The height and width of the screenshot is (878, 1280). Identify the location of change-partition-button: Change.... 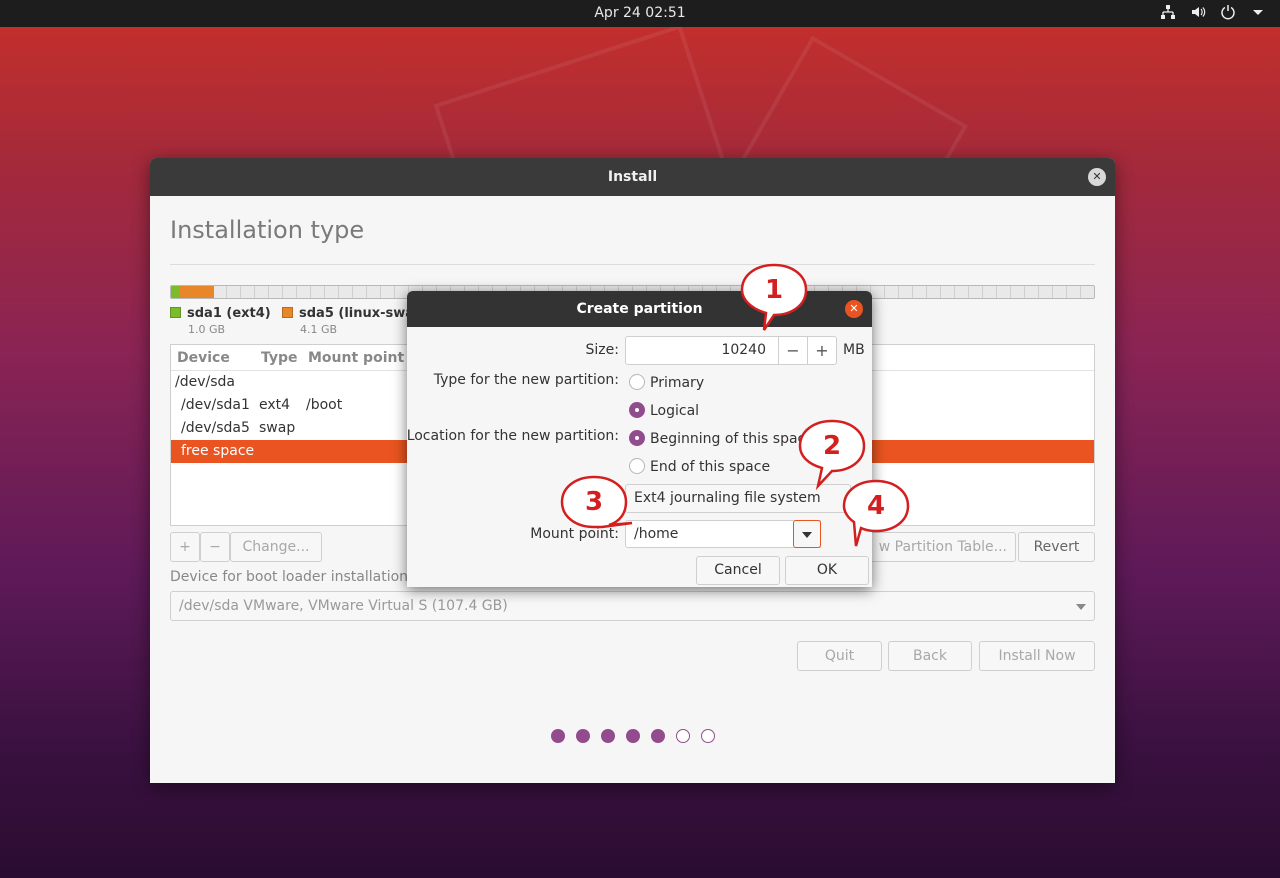
(276, 547).